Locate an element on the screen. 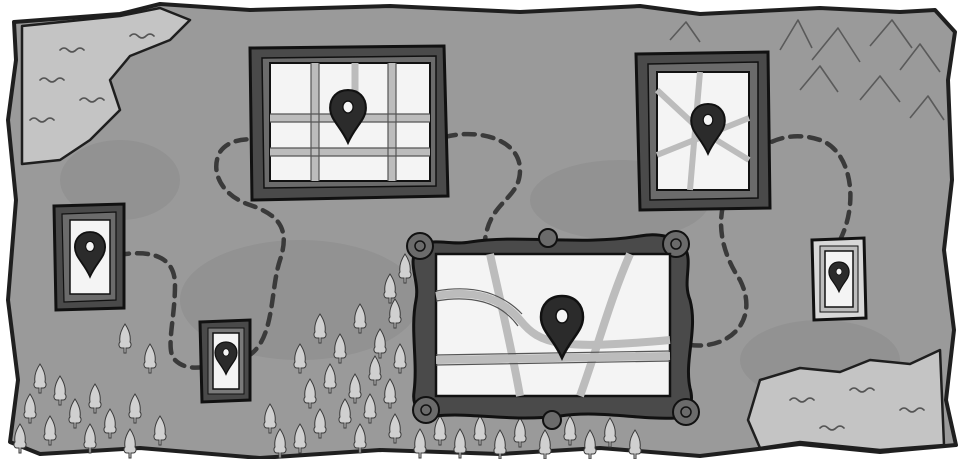  map-frame-top-center is located at coordinates (349, 123).